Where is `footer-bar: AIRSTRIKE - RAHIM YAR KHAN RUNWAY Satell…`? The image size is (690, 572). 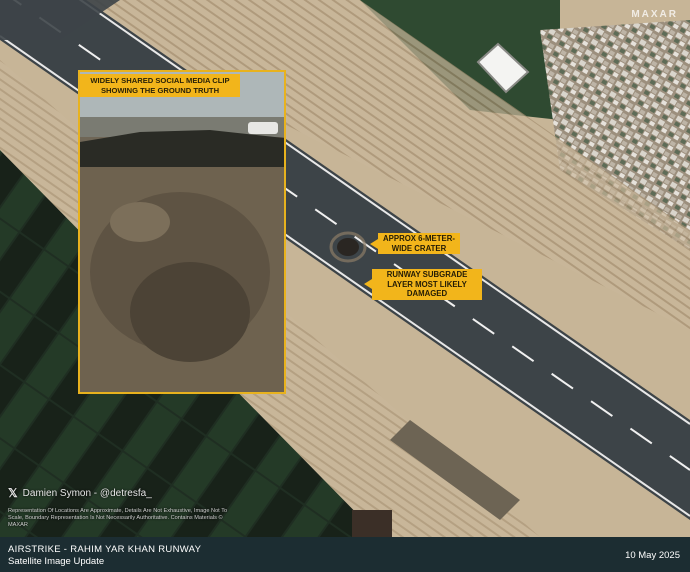 footer-bar: AIRSTRIKE - RAHIM YAR KHAN RUNWAY Satell… is located at coordinates (345, 554).